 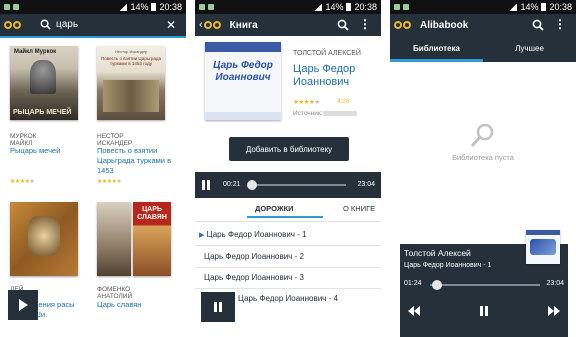 I want to click on tab-best: Лучшее, so click(x=529, y=48).